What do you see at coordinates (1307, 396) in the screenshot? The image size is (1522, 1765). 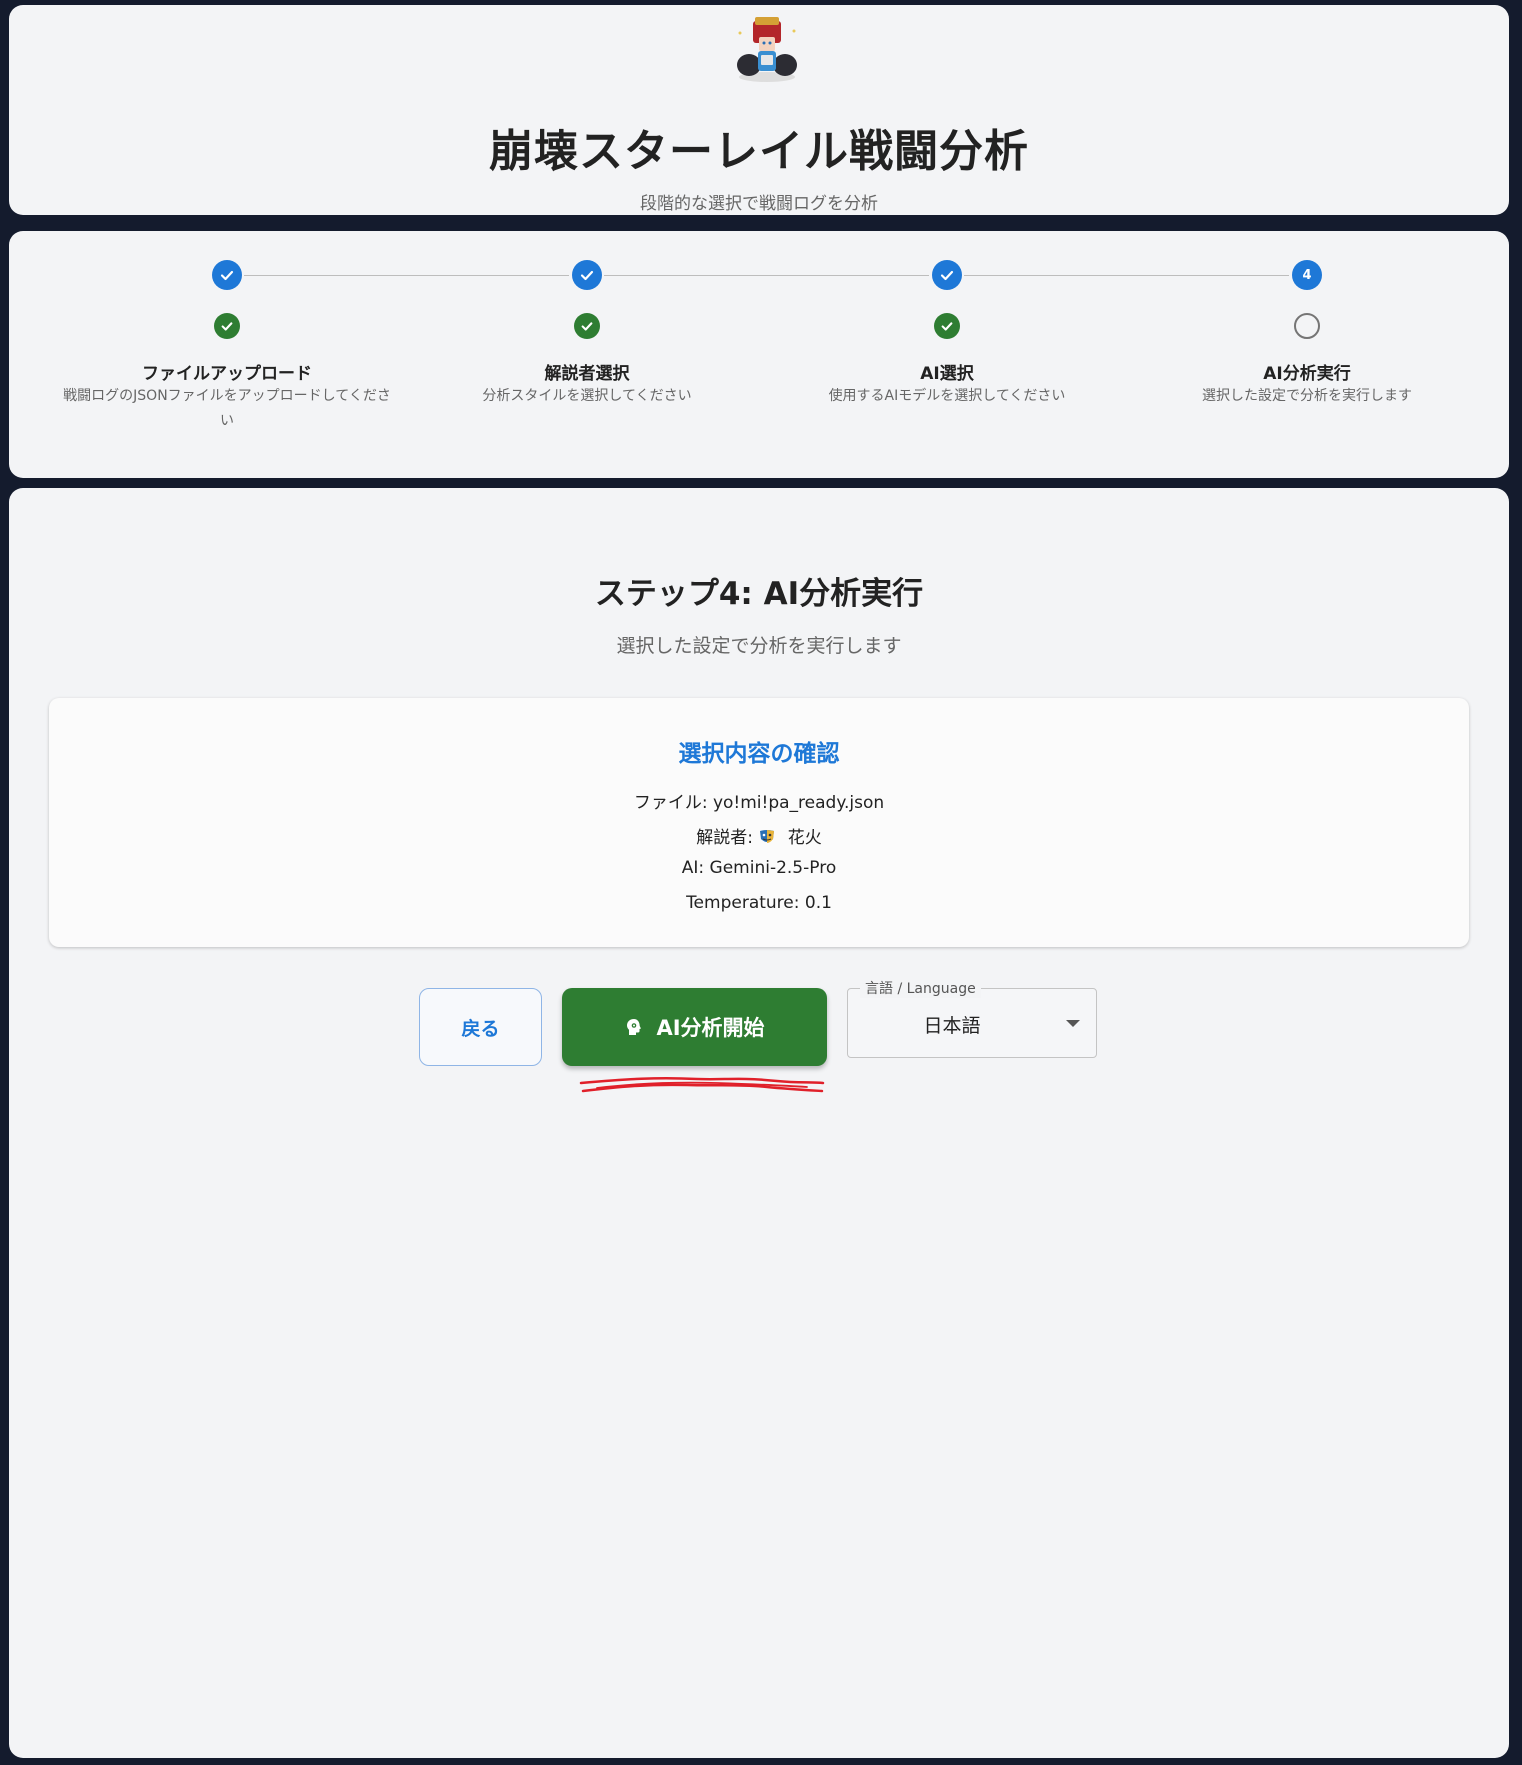 I see `step-description: 選択した設定で分析を実行します` at bounding box center [1307, 396].